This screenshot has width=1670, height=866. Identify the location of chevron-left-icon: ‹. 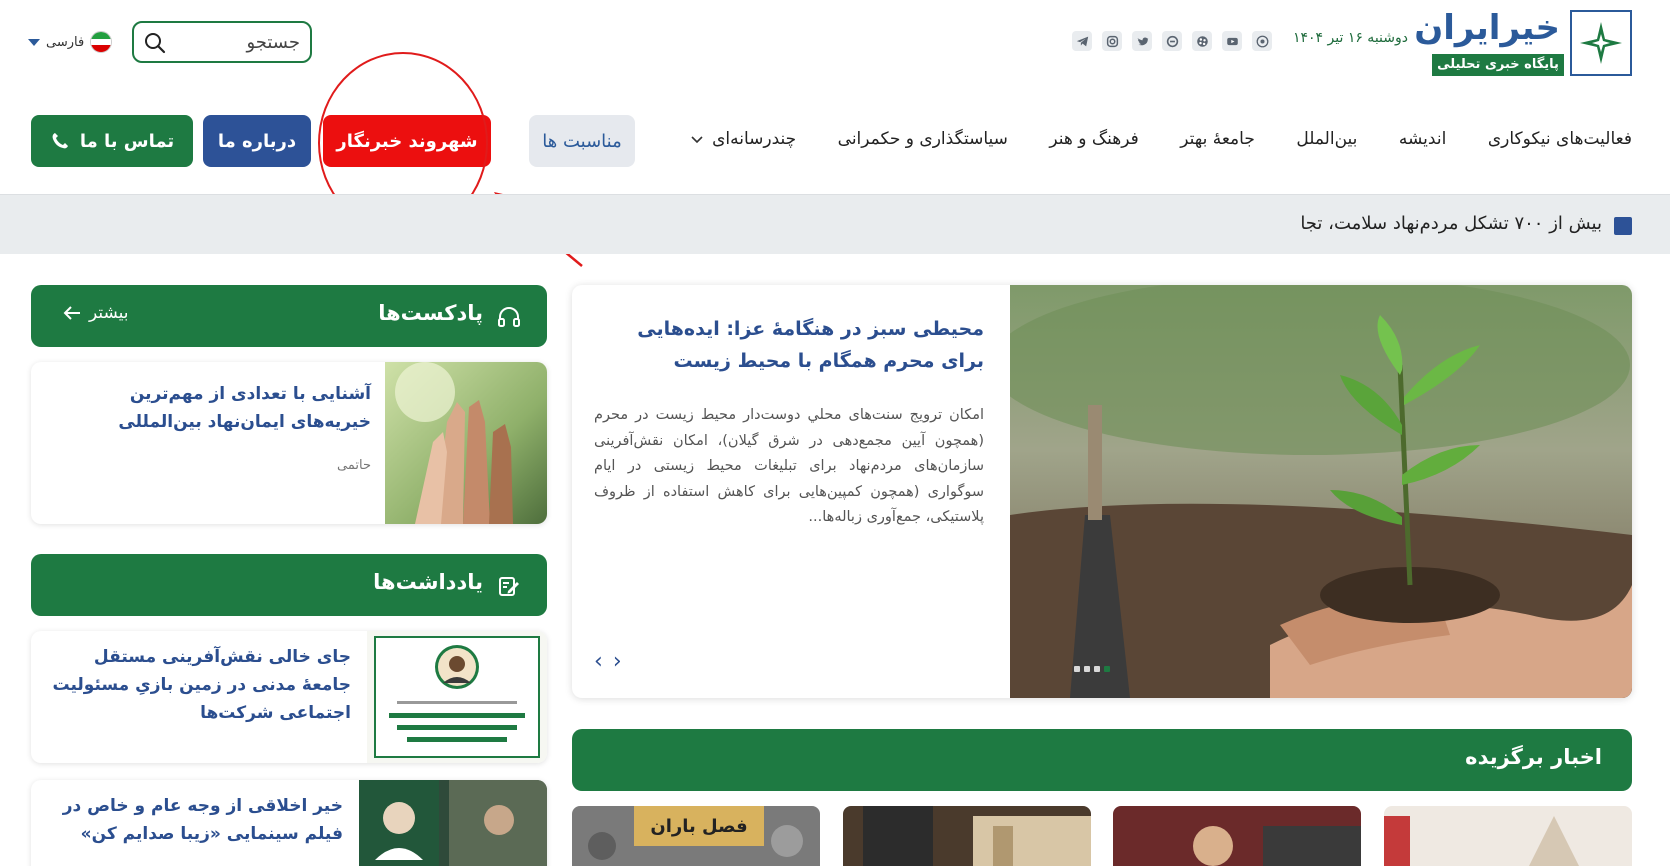
(598, 662).